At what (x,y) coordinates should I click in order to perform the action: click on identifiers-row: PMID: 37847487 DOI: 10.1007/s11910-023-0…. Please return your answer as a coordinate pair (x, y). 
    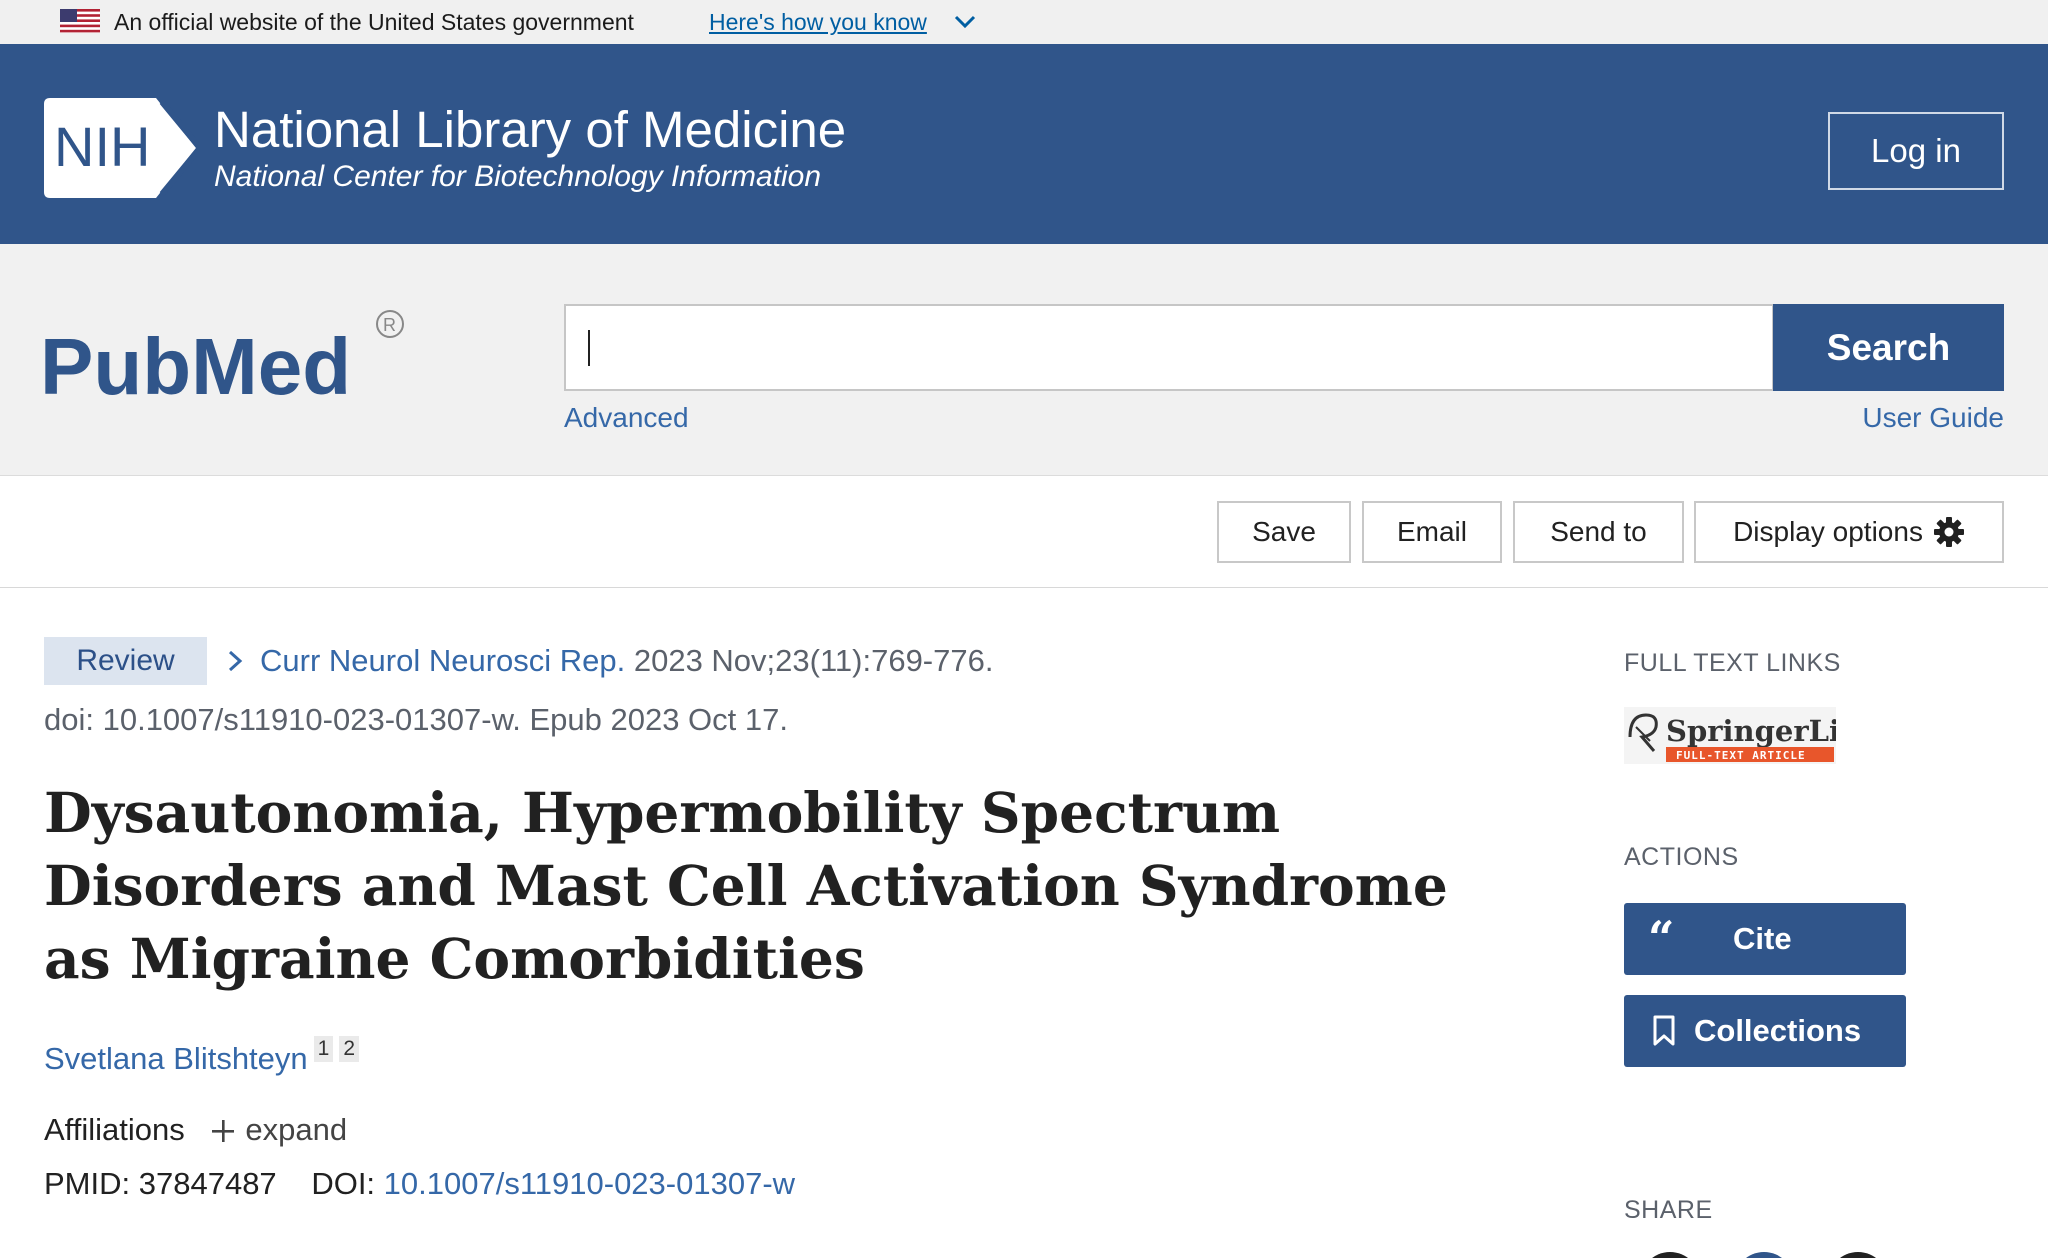
    Looking at the image, I should click on (419, 1184).